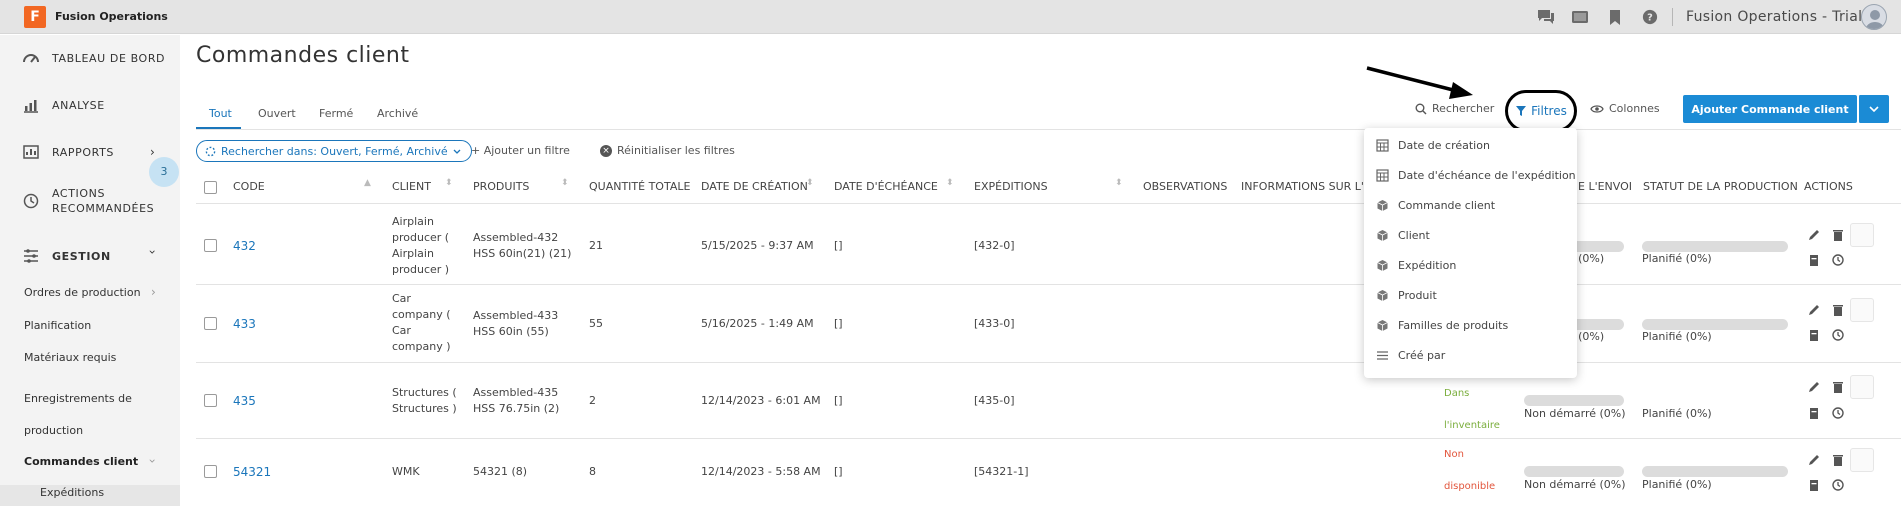 Image resolution: width=1901 pixels, height=506 pixels. I want to click on order-code-link: 54321, so click(252, 472).